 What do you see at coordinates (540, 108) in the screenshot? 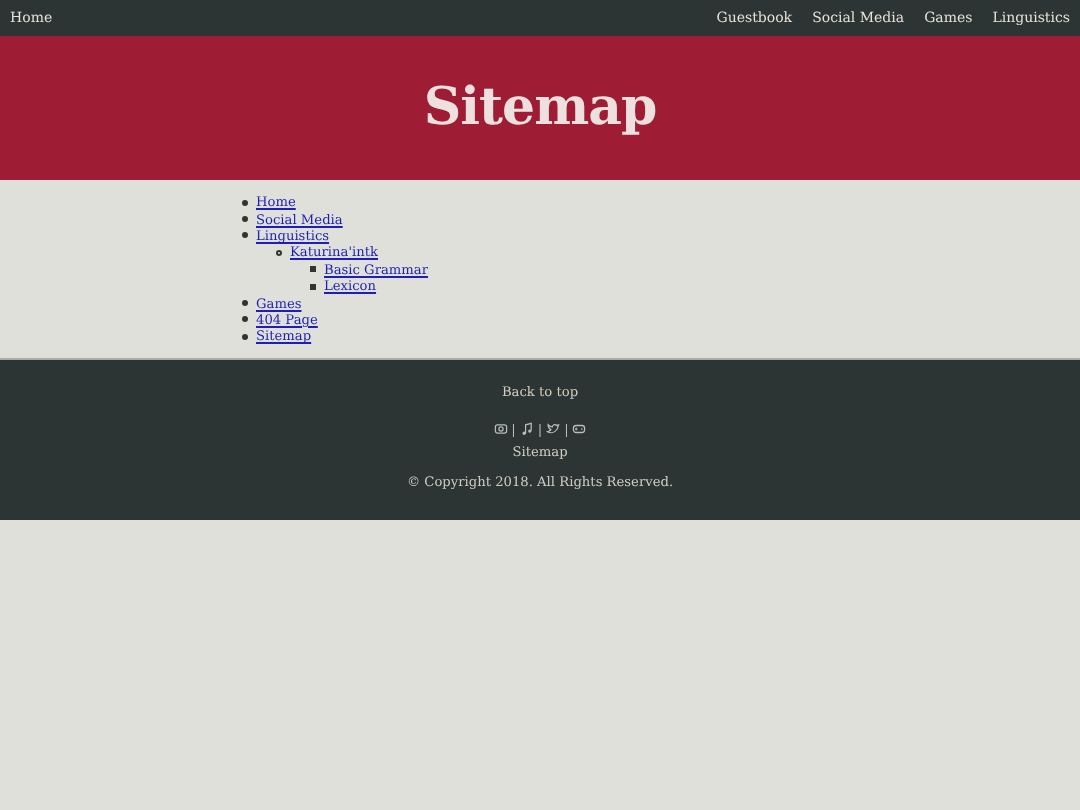
I see `page-title: Sitemap` at bounding box center [540, 108].